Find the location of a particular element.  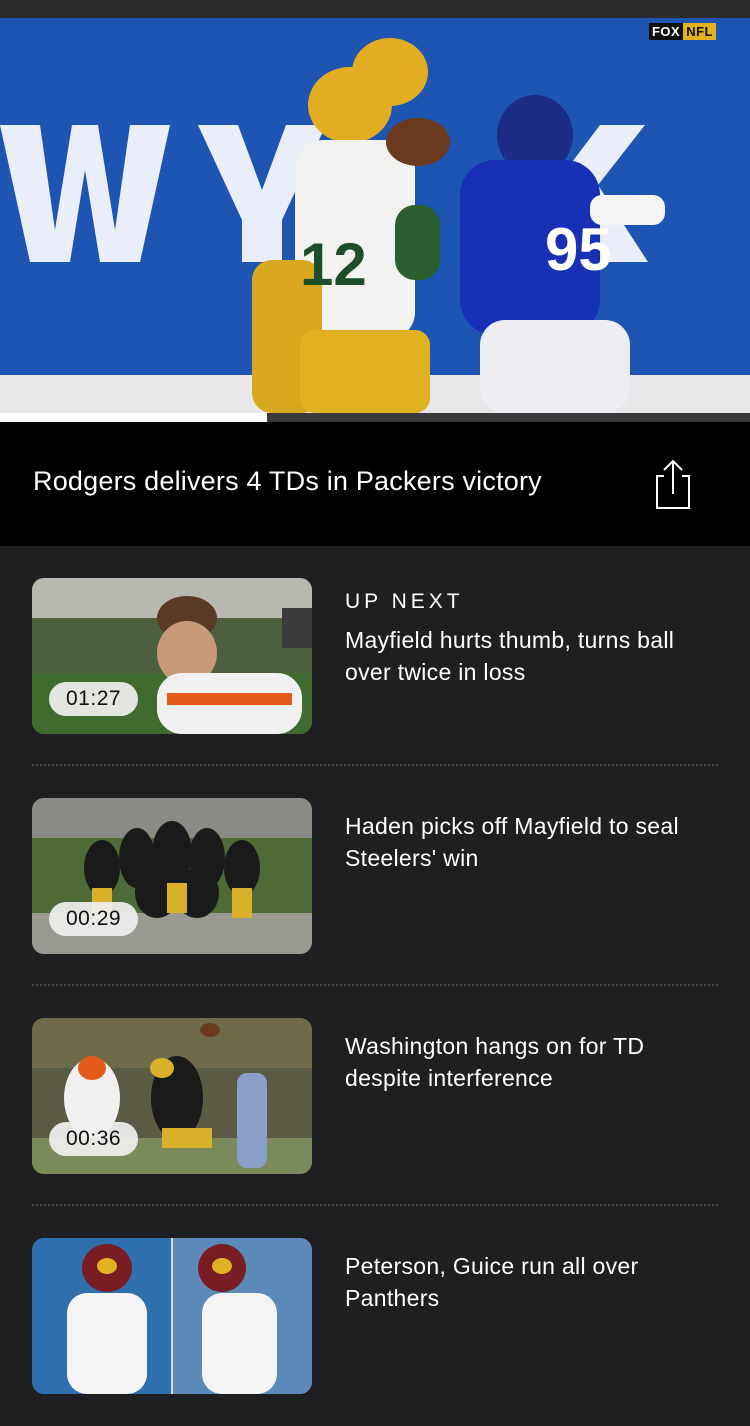

video-progress-bar is located at coordinates (375, 417).